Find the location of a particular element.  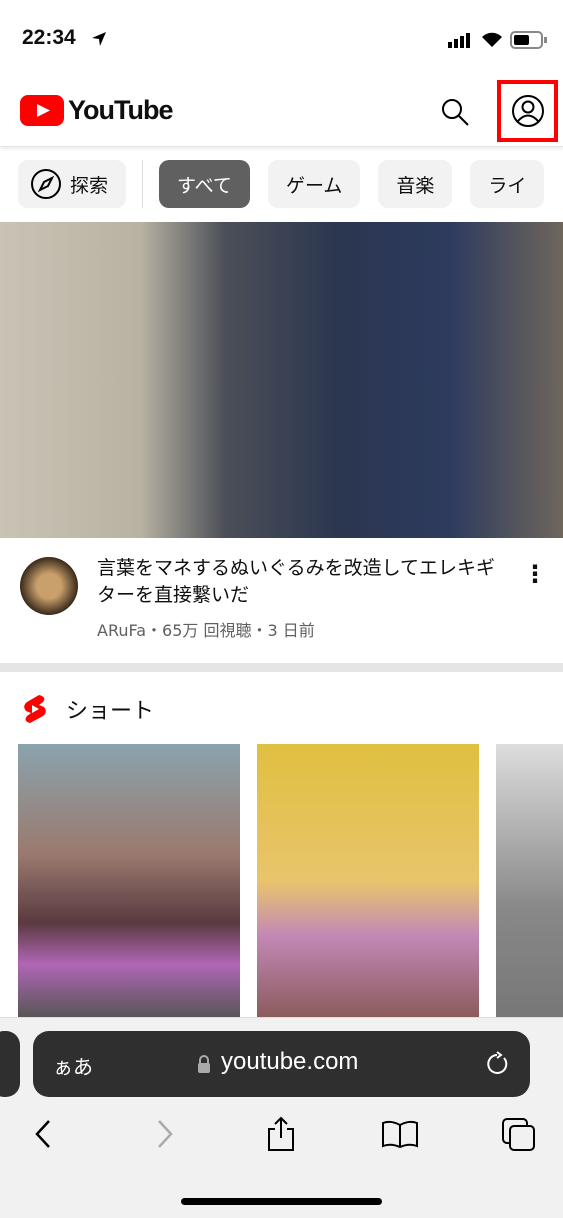

back-button is located at coordinates (43, 1134).